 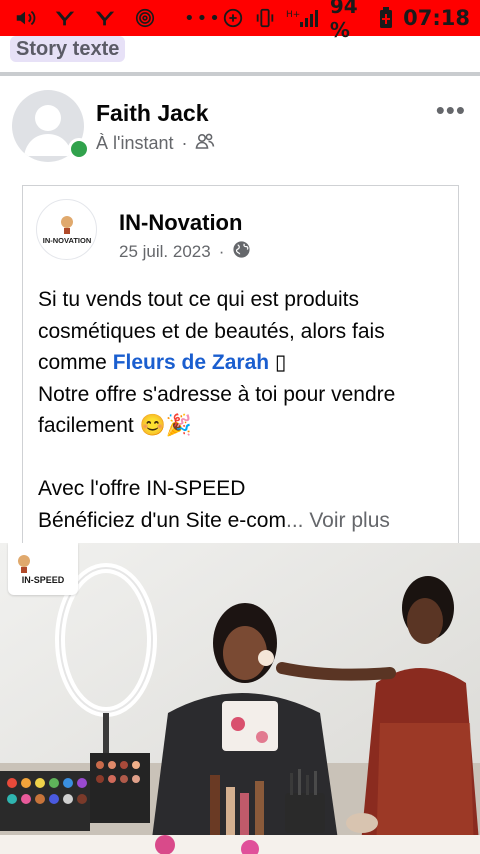 What do you see at coordinates (134, 143) in the screenshot?
I see `post-time: À l'instant` at bounding box center [134, 143].